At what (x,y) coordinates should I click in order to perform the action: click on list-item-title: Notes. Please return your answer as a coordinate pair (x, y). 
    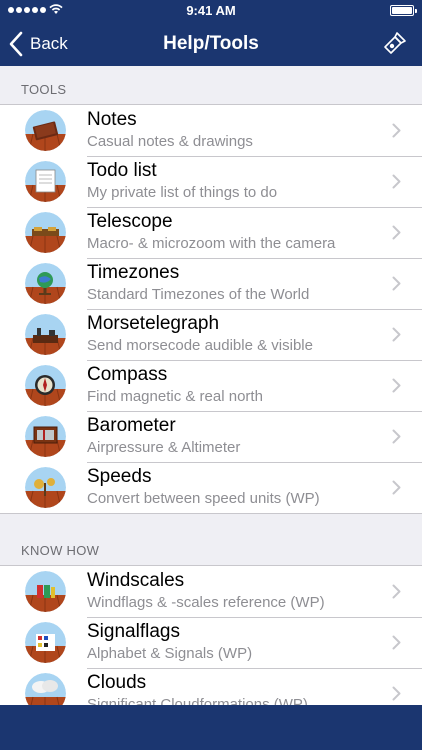
    Looking at the image, I should click on (112, 119).